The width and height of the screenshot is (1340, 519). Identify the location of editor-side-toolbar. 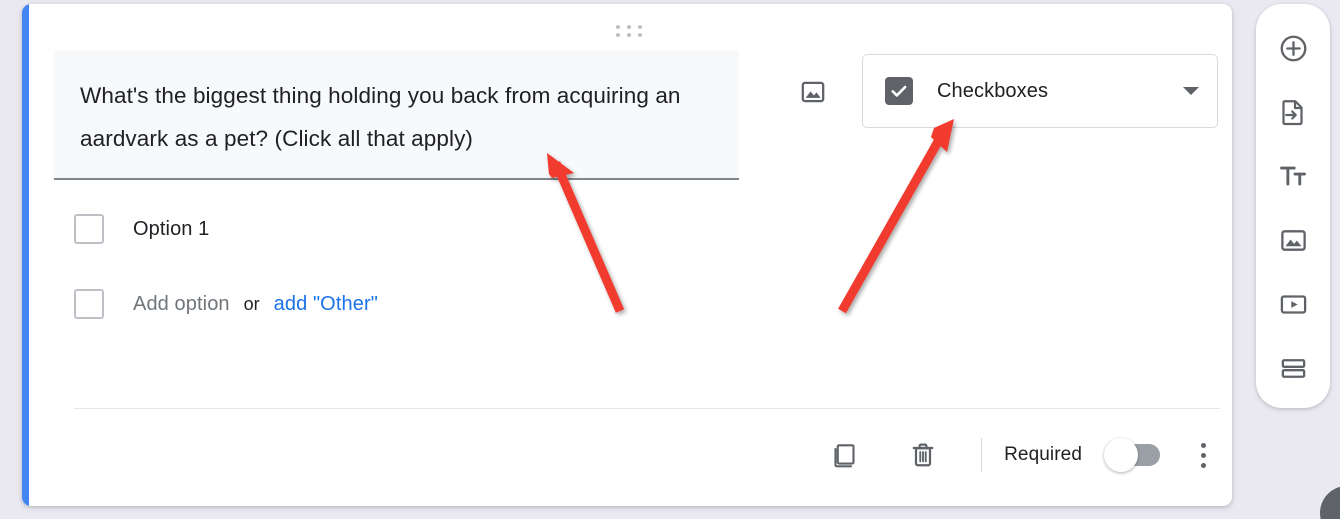
(1293, 206).